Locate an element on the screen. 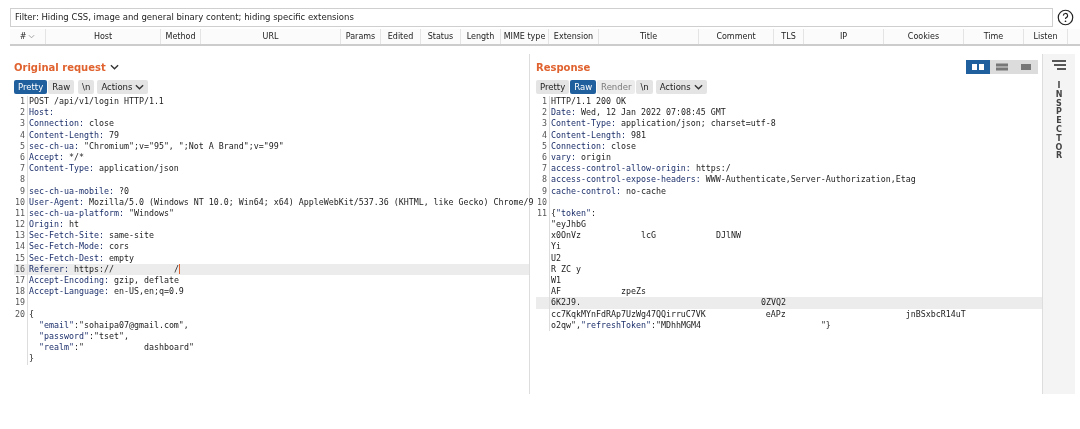 The width and height of the screenshot is (1080, 429). header-name: Origin: is located at coordinates (46, 225).